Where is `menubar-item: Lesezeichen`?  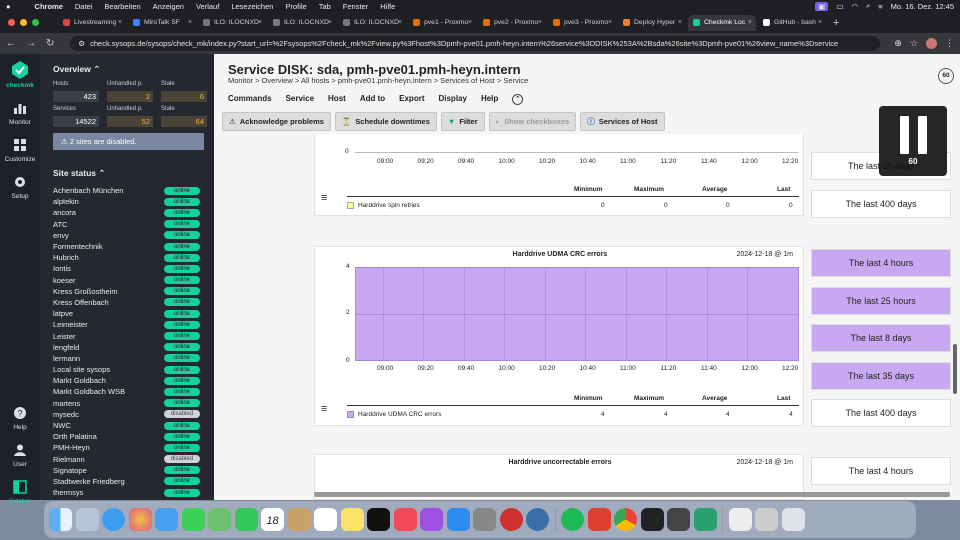 menubar-item: Lesezeichen is located at coordinates (252, 6).